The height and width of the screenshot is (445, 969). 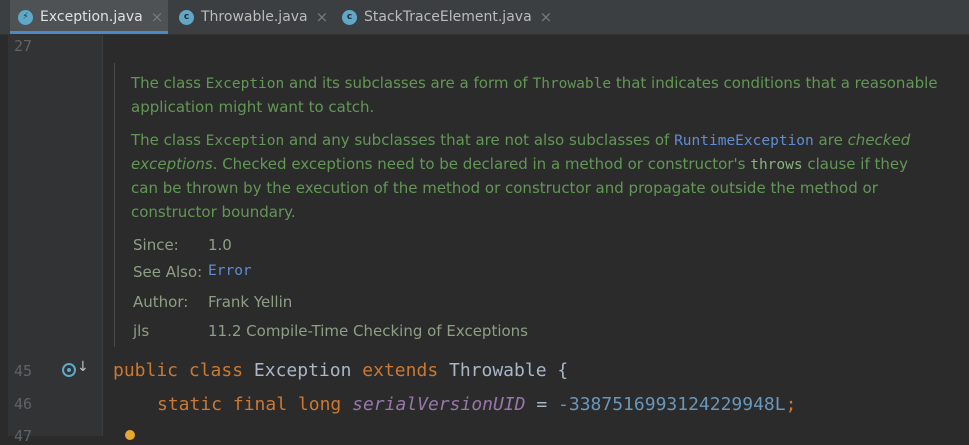 What do you see at coordinates (4, 235) in the screenshot?
I see `left-tool-strip` at bounding box center [4, 235].